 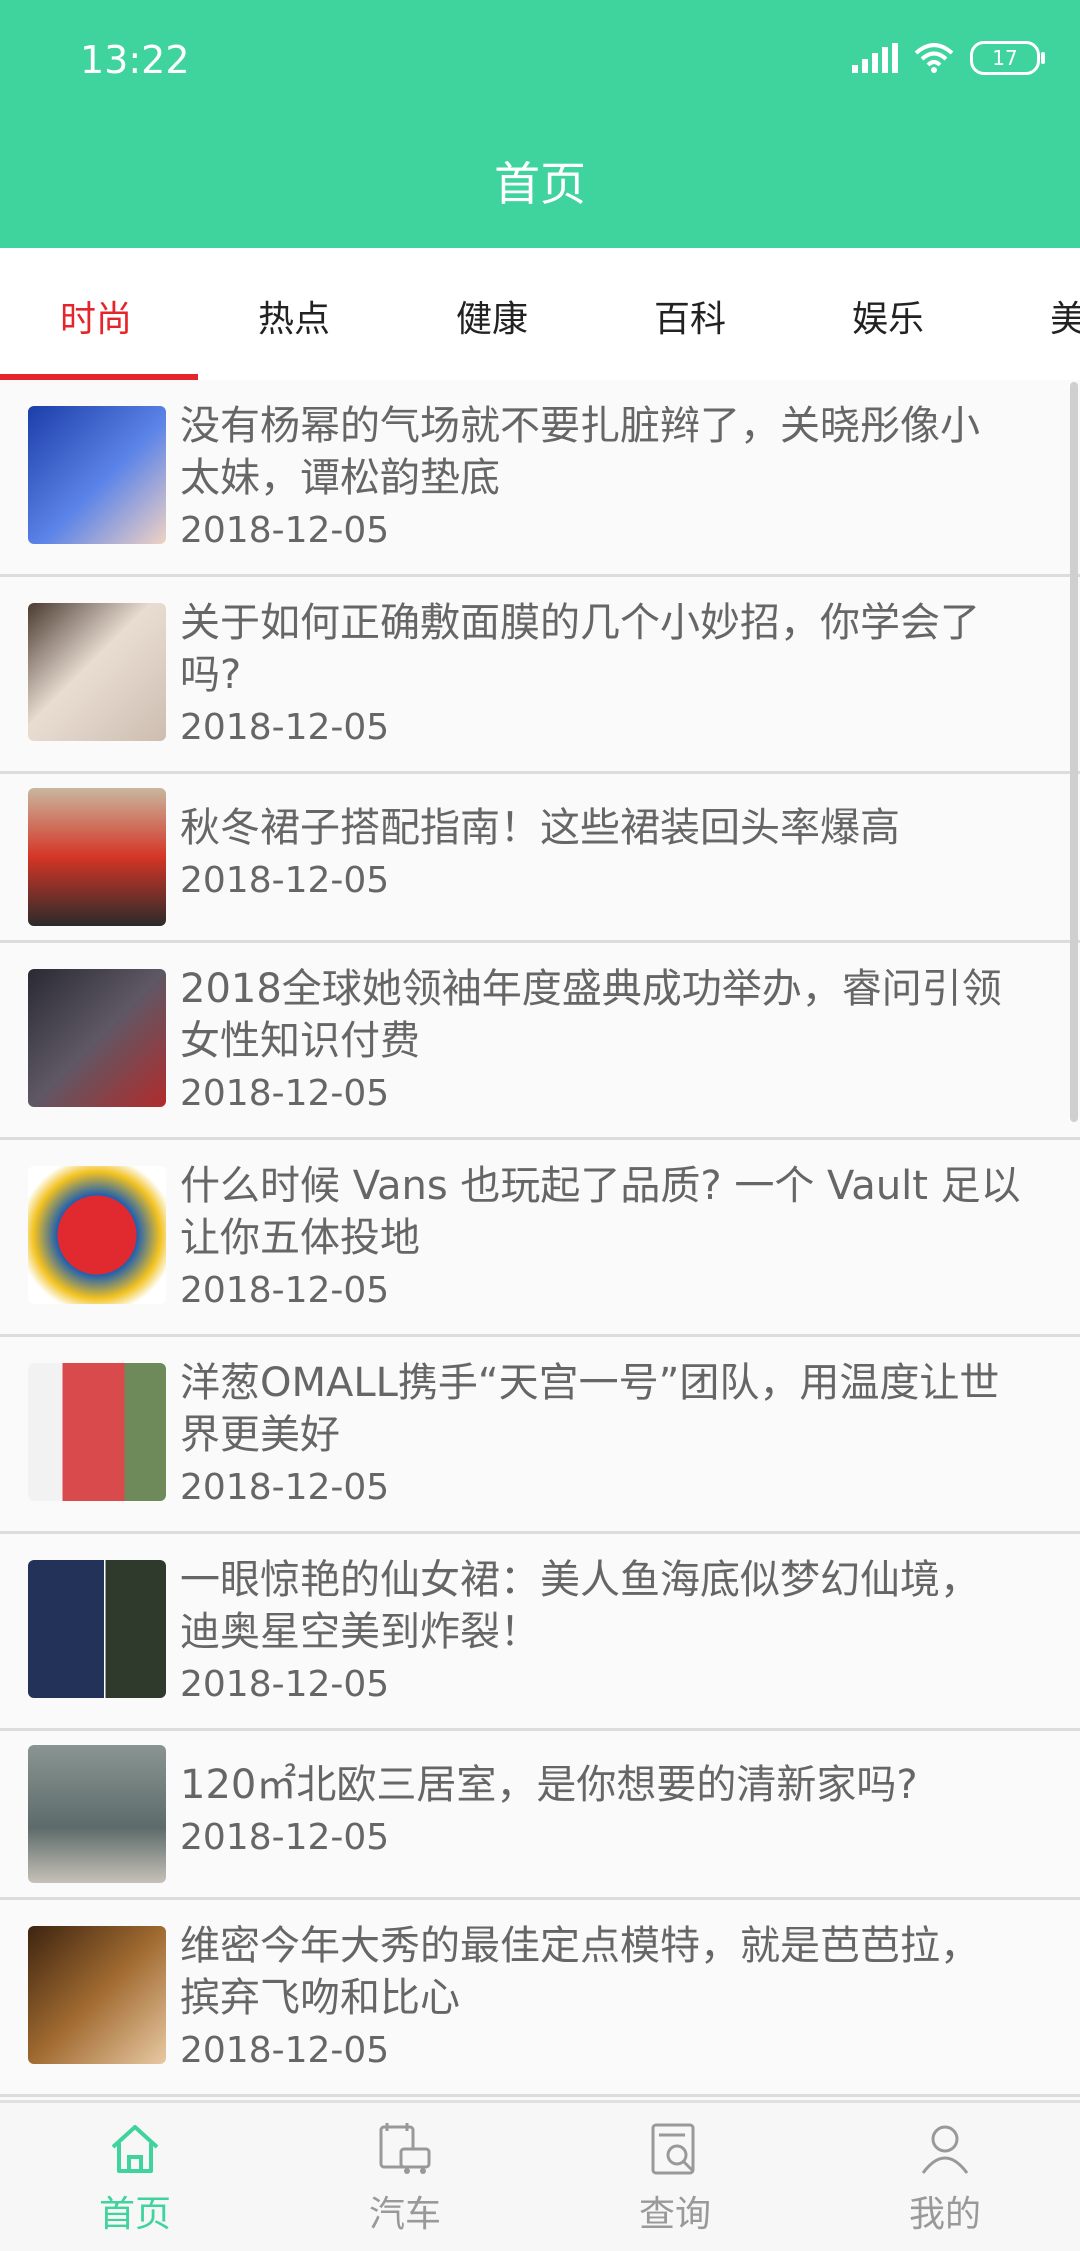 What do you see at coordinates (405, 2148) in the screenshot?
I see `car-icon` at bounding box center [405, 2148].